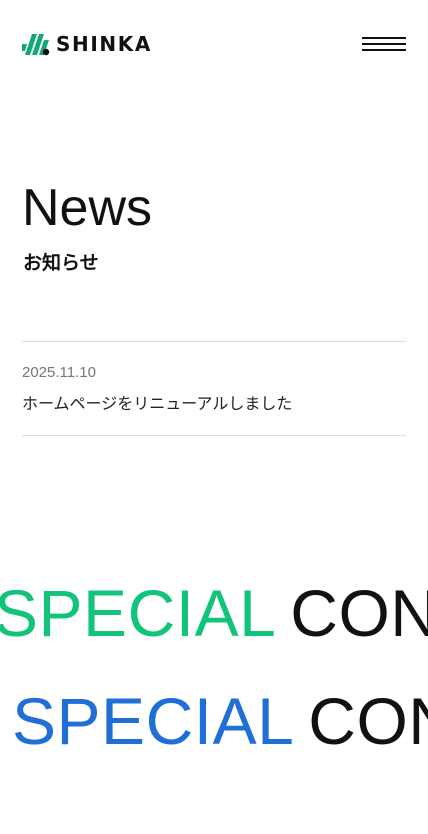 The height and width of the screenshot is (834, 428). Describe the element at coordinates (384, 38) in the screenshot. I see `hamburger-menu-icon` at that location.